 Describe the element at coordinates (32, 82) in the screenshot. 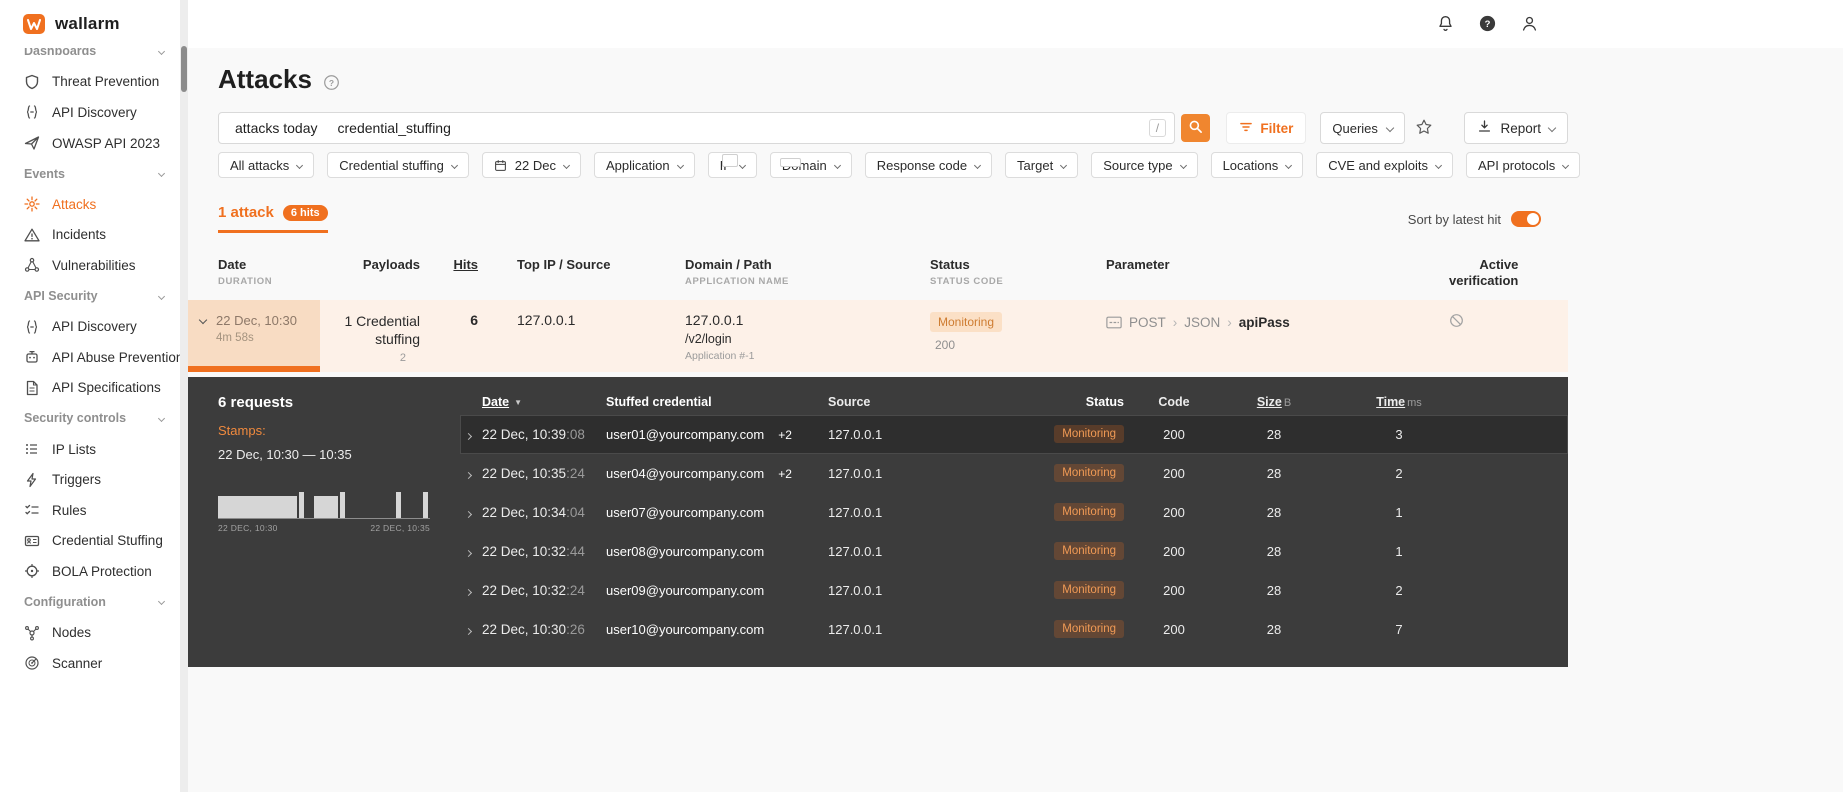

I see `shield-icon` at that location.